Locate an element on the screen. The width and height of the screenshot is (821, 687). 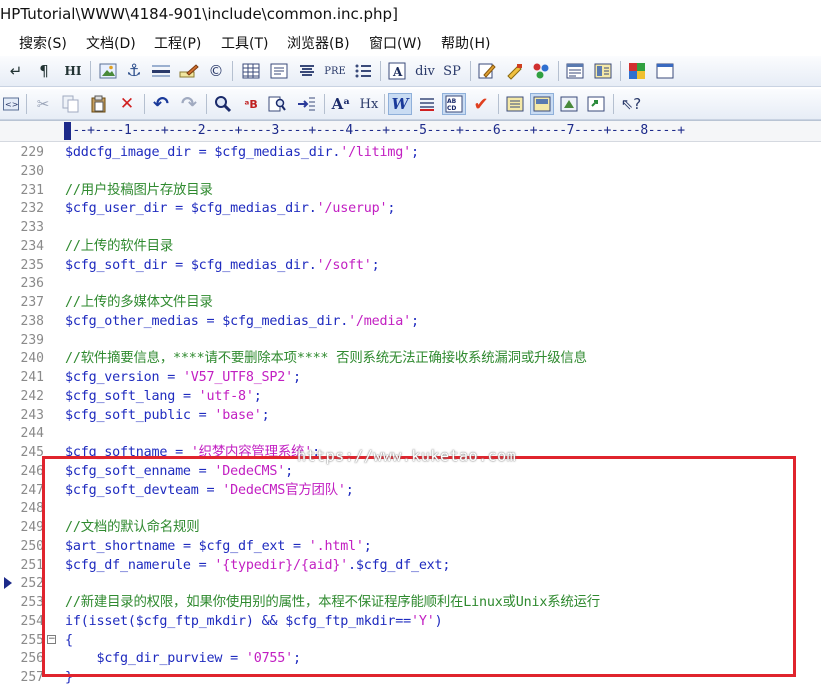
span-icon: SP is located at coordinates (452, 71).